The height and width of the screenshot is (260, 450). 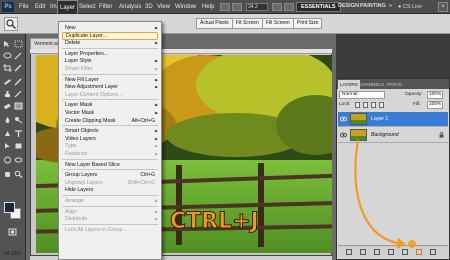 What do you see at coordinates (349, 252) in the screenshot?
I see `link-layers-icon` at bounding box center [349, 252].